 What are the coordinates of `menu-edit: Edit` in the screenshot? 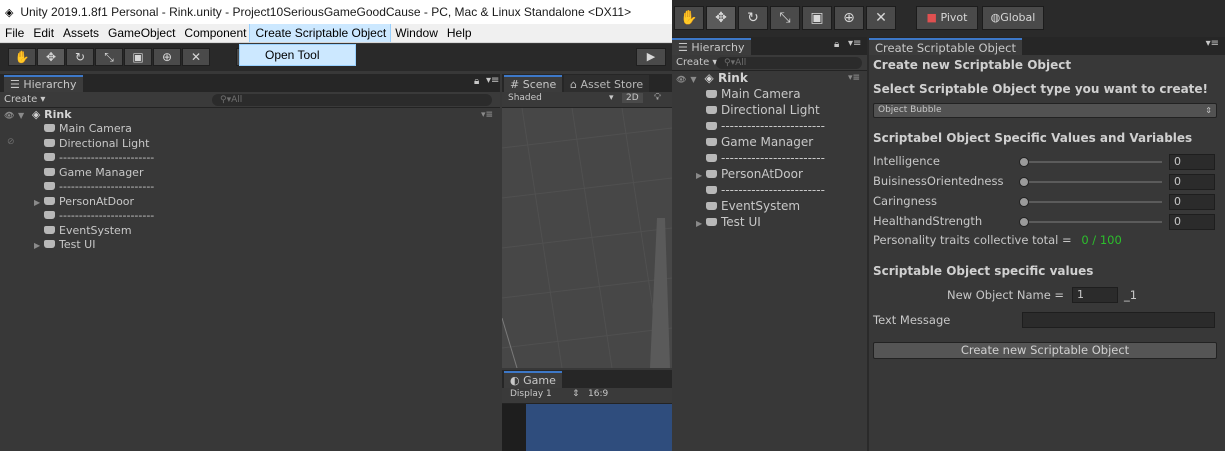 It's located at (43, 33).